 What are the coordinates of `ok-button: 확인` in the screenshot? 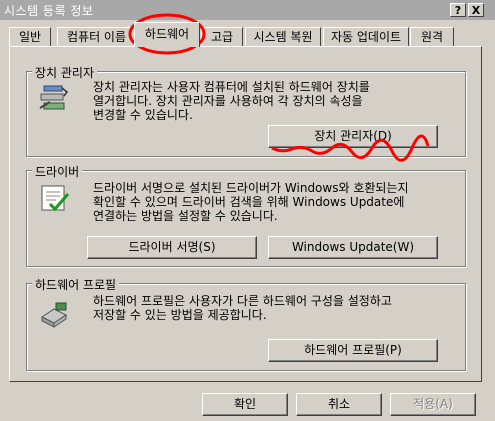 It's located at (245, 404).